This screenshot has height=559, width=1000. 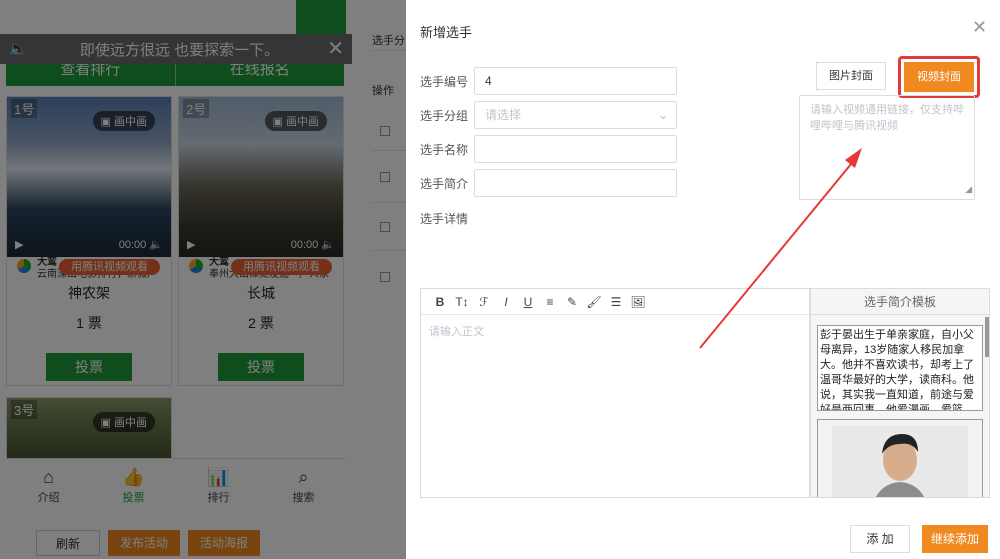 I want to click on select-placeholder: 请选择, so click(x=503, y=115).